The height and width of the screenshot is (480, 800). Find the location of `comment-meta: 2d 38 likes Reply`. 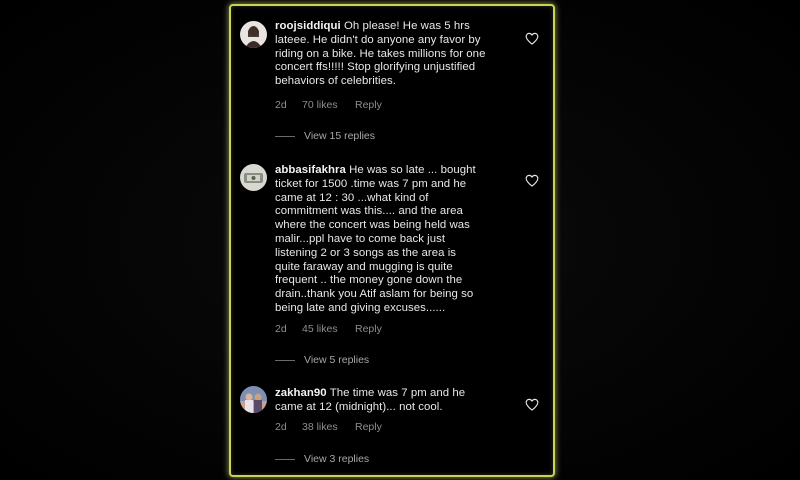

comment-meta: 2d 38 likes Reply is located at coordinates (328, 427).